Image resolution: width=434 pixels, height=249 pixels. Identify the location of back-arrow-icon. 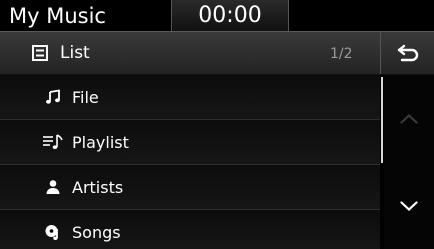
(407, 53).